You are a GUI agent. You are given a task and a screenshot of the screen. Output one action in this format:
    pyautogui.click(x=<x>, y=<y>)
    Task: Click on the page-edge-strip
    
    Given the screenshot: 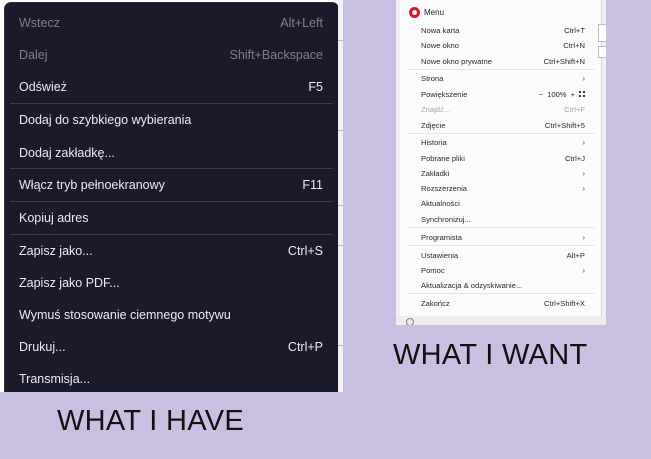 What is the action you would take?
    pyautogui.click(x=340, y=196)
    